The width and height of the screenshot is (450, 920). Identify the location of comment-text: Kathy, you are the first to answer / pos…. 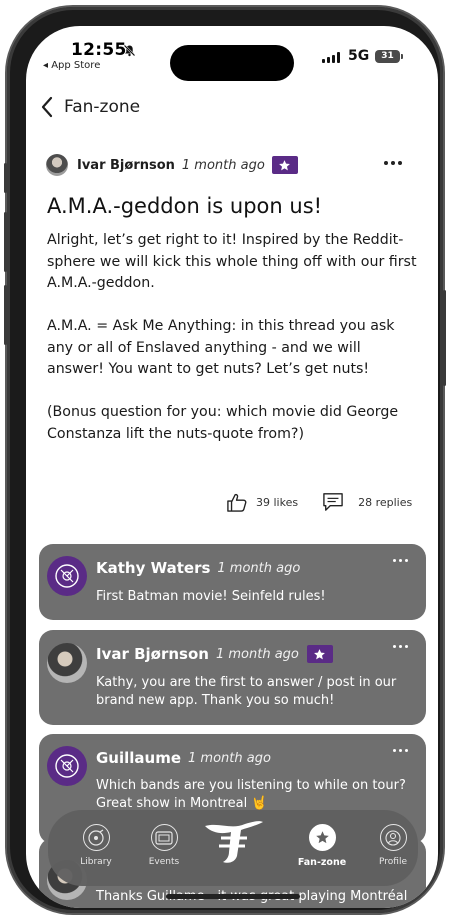
(246, 691).